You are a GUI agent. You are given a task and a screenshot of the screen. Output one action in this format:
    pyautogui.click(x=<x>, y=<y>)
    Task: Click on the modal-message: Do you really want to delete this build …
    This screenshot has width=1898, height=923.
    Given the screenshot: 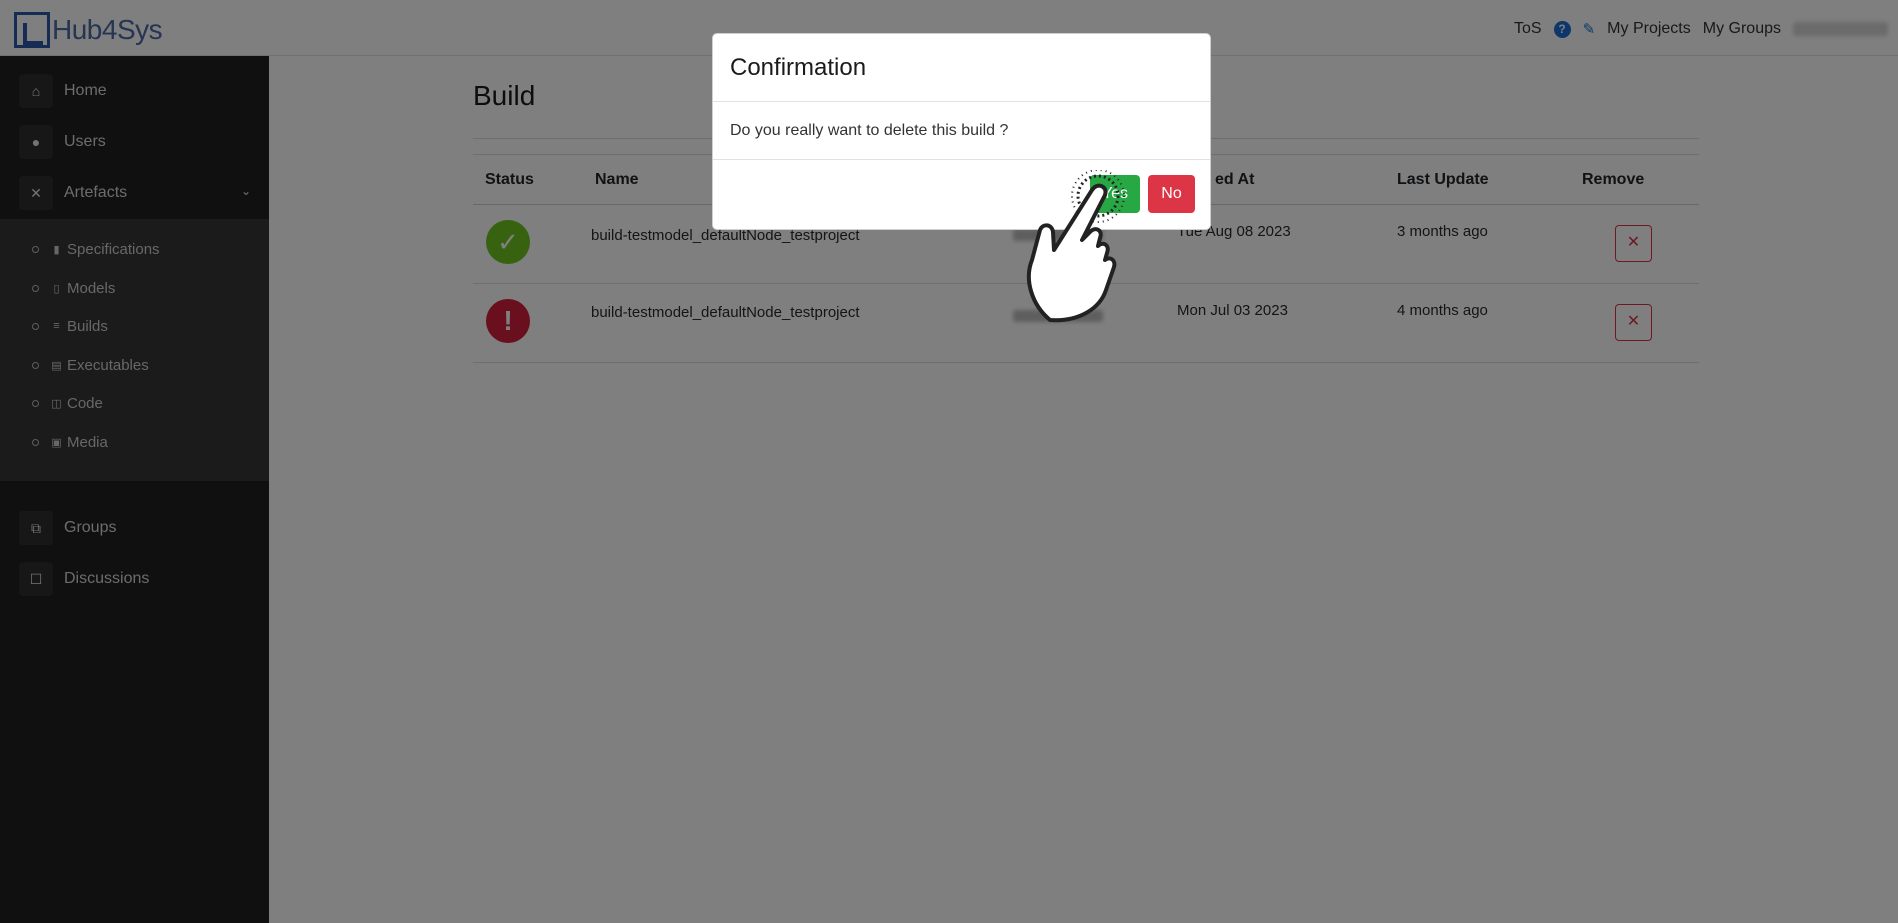 What is the action you would take?
    pyautogui.click(x=869, y=130)
    